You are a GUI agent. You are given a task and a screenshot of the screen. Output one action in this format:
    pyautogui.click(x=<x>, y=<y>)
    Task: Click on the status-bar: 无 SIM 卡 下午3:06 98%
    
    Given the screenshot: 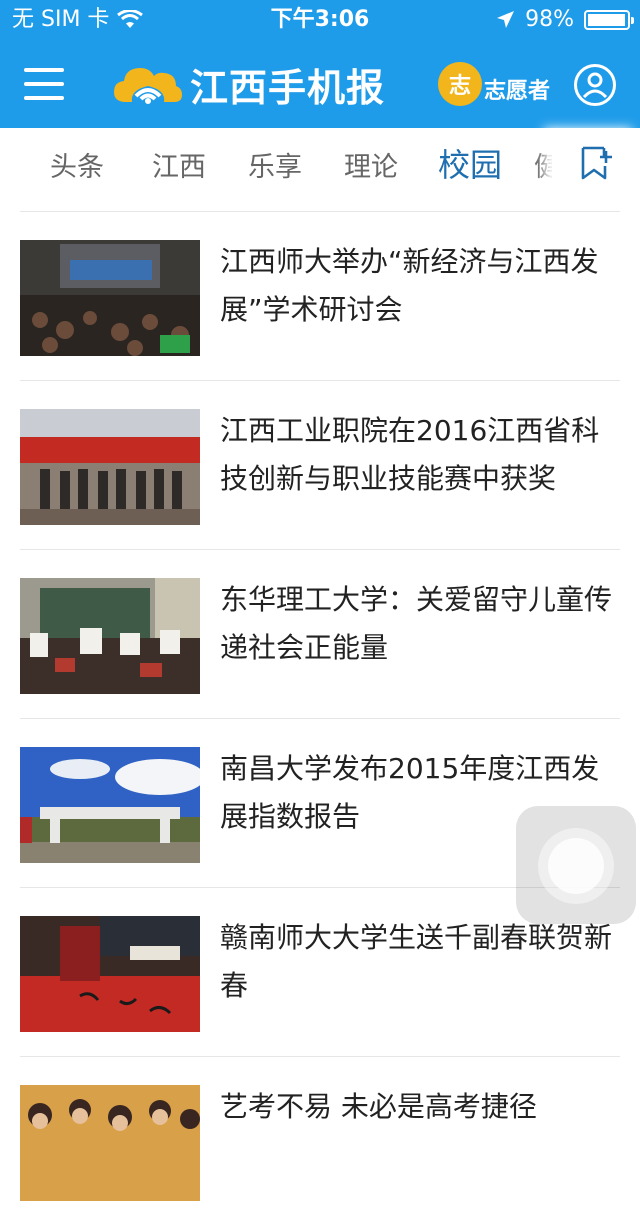 What is the action you would take?
    pyautogui.click(x=320, y=20)
    